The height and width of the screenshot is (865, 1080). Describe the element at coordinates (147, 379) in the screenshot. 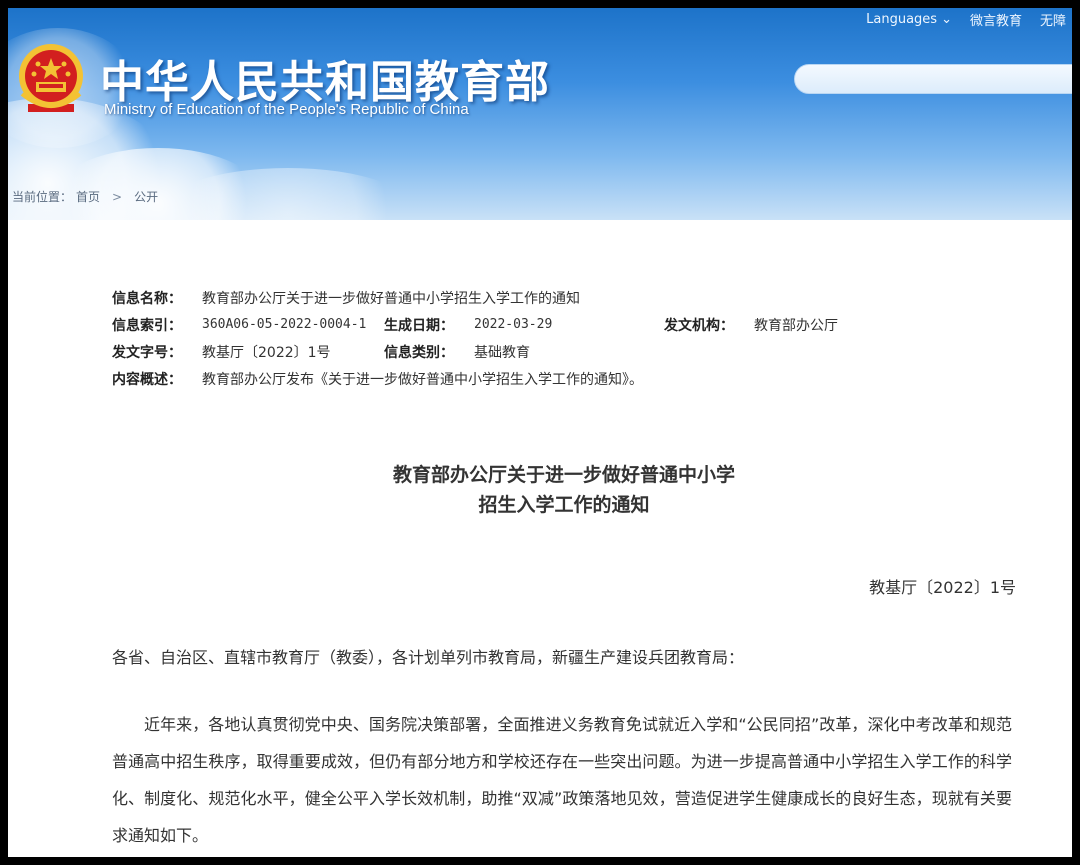

I see `meta-summary-label: 内容概述：` at that location.